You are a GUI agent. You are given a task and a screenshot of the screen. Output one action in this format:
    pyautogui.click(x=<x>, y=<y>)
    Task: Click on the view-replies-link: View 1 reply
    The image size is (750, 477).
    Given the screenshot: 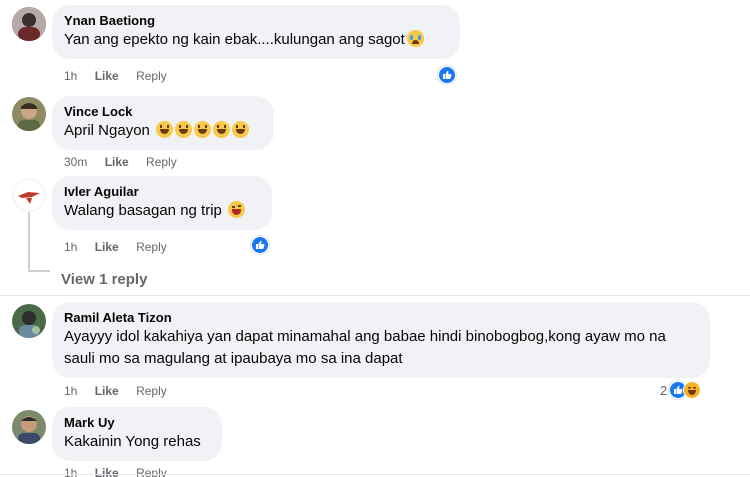 What is the action you would take?
    pyautogui.click(x=104, y=279)
    